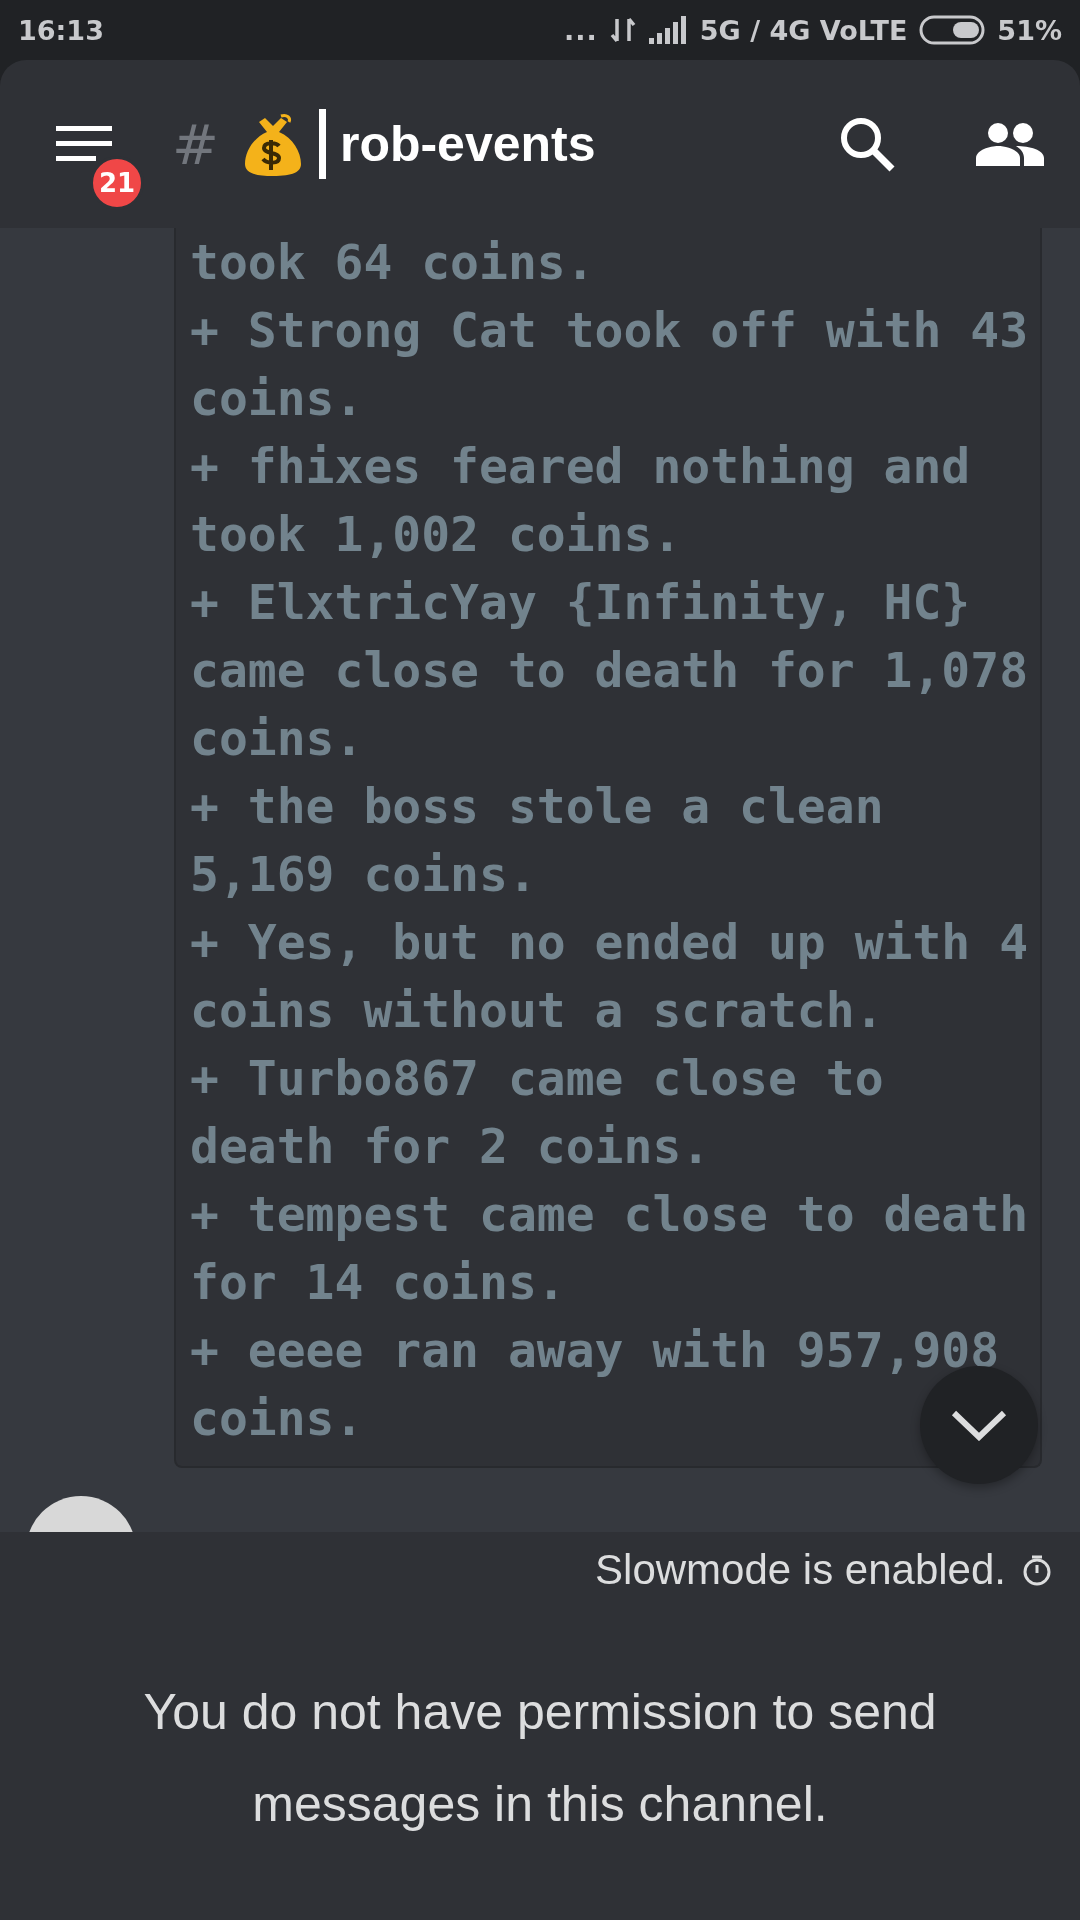 The height and width of the screenshot is (1920, 1080). Describe the element at coordinates (667, 30) in the screenshot. I see `signal-icon` at that location.